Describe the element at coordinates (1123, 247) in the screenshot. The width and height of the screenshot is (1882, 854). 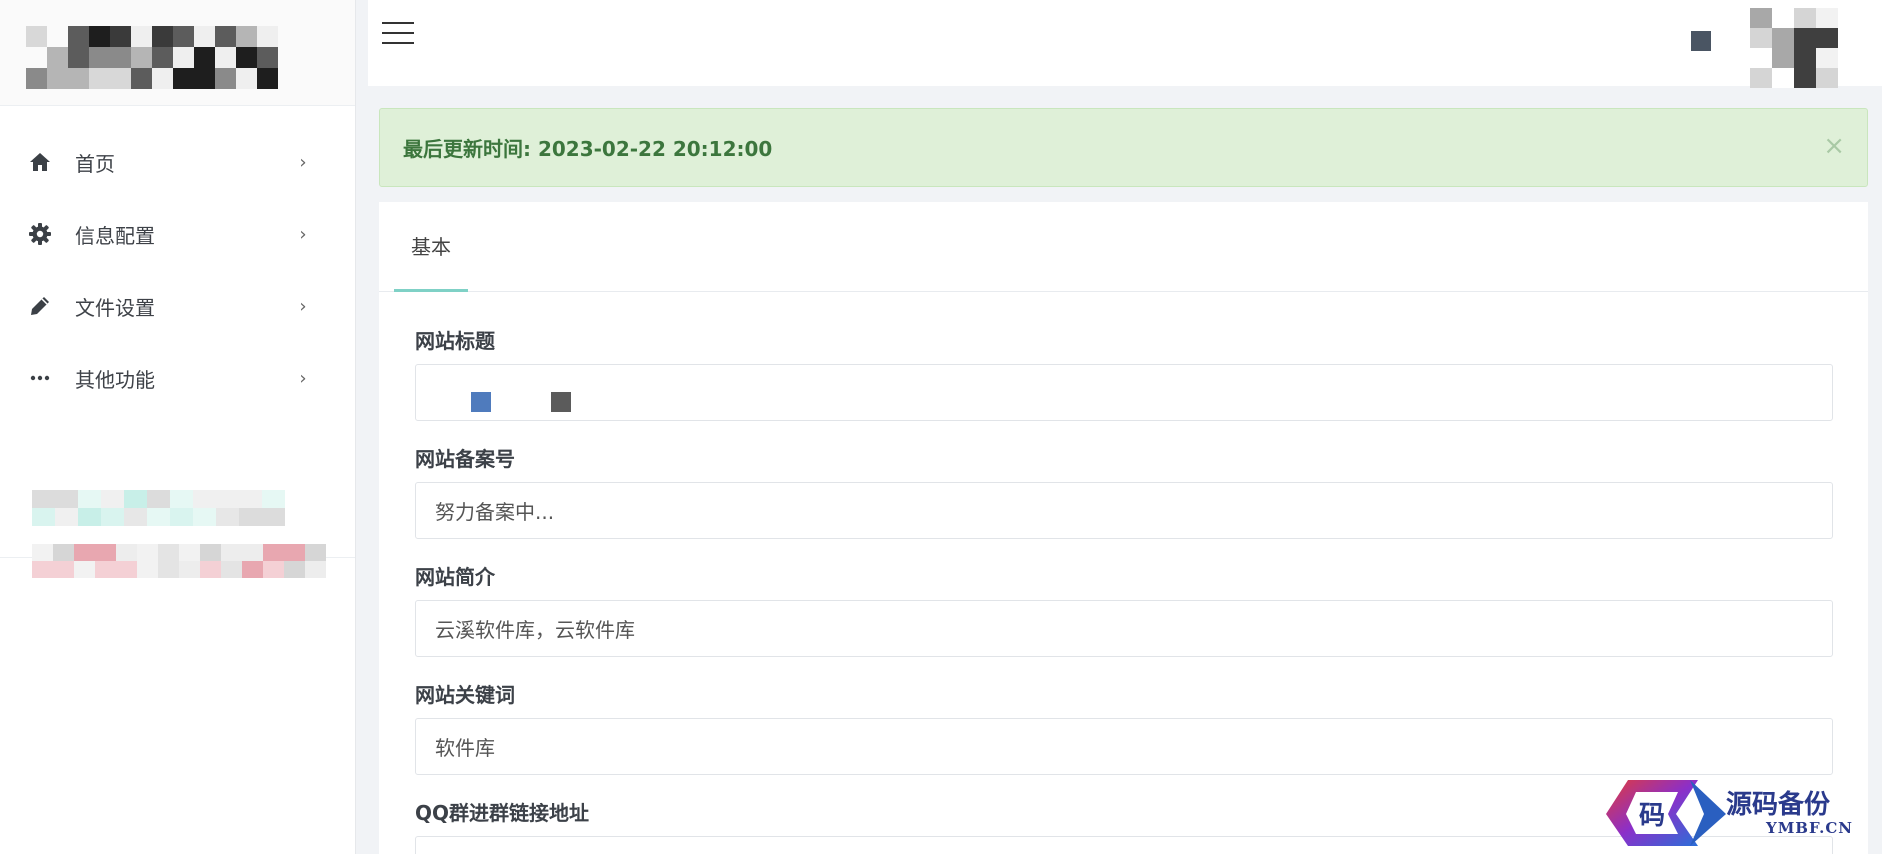
I see `tab-bar: 基本` at that location.